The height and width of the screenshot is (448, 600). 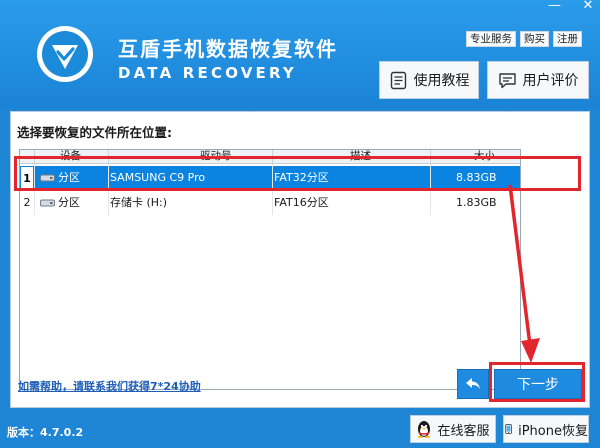 I want to click on iphone-icon, so click(x=508, y=429).